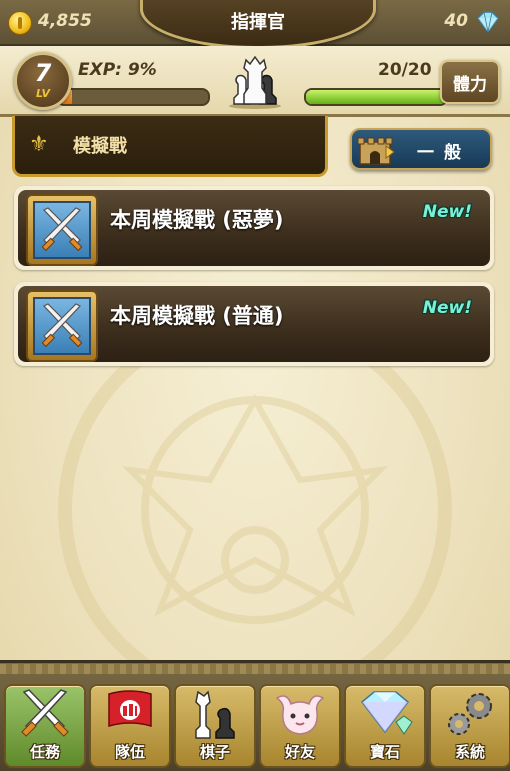 This screenshot has width=510, height=771. I want to click on castle-icon, so click(376, 151).